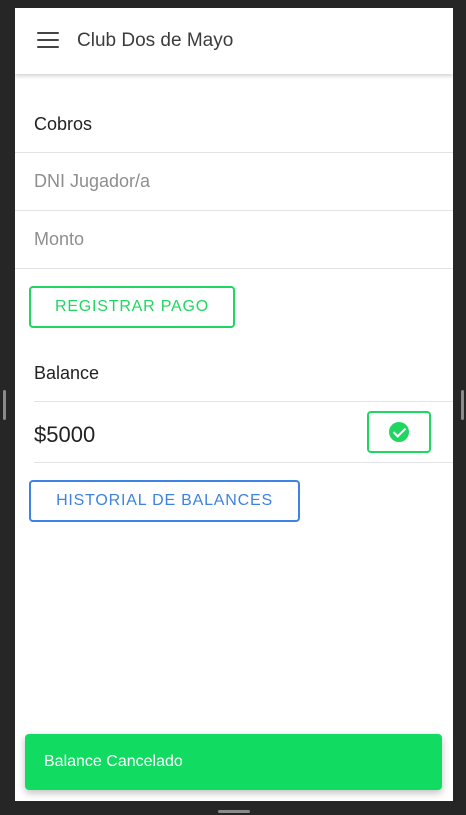 The height and width of the screenshot is (815, 466). What do you see at coordinates (164, 501) in the screenshot?
I see `balance-history-button: HISTORIAL DE BALANCES` at bounding box center [164, 501].